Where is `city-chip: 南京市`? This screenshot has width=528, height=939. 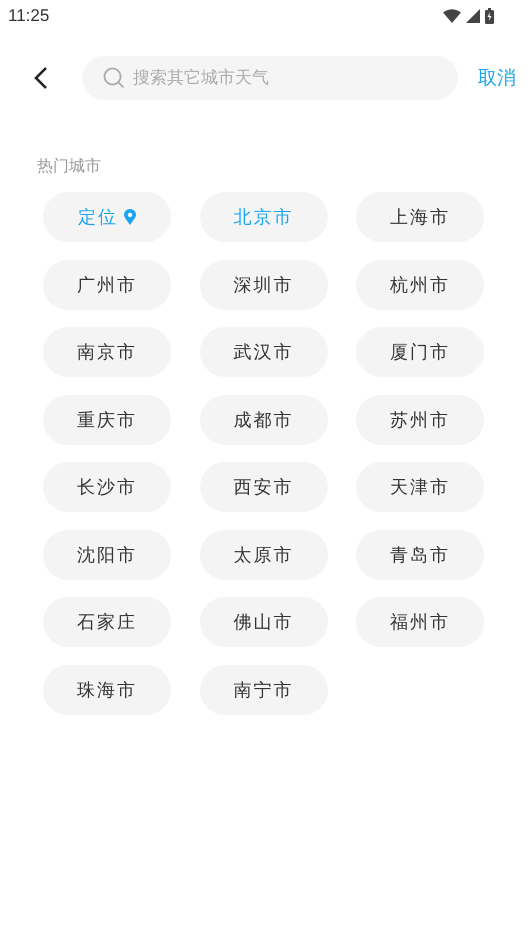 city-chip: 南京市 is located at coordinates (107, 352).